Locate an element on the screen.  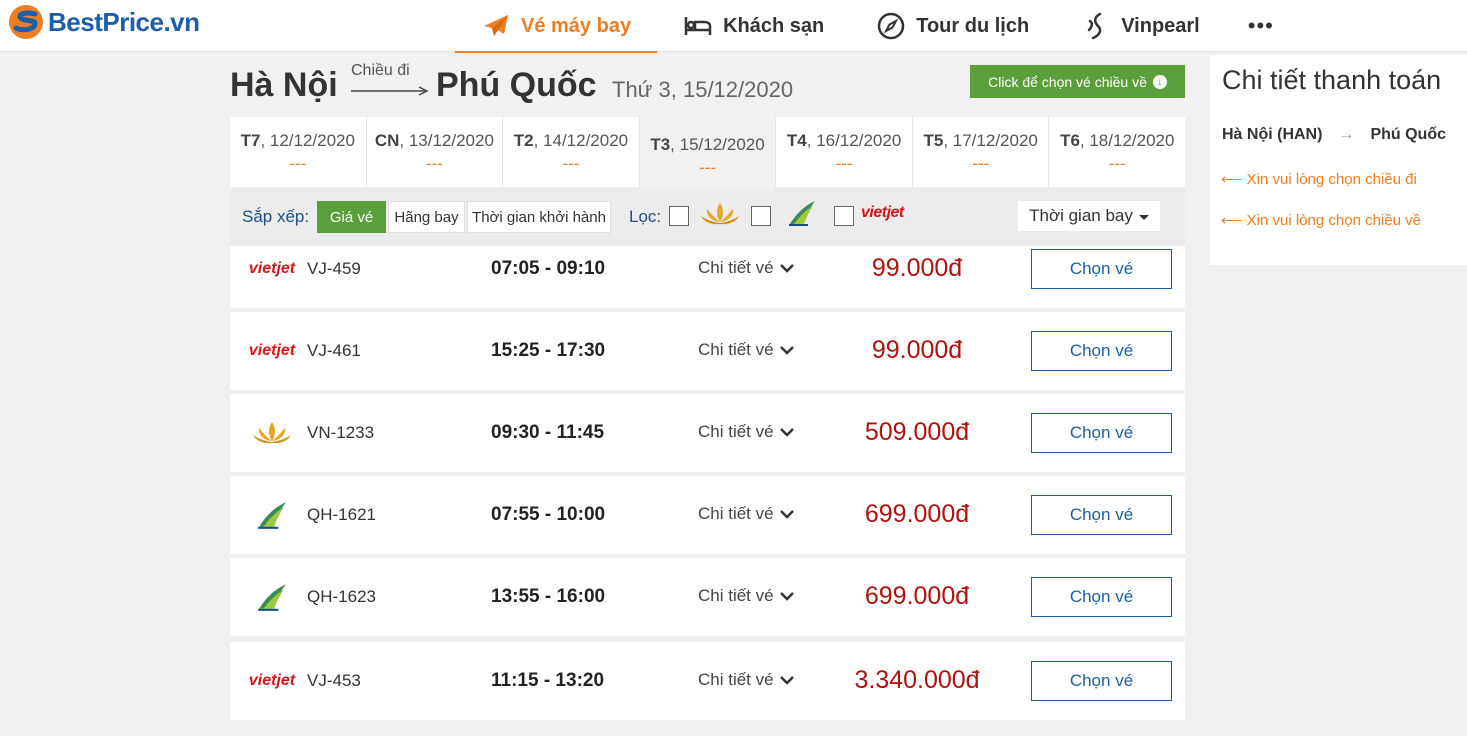
sort-by-price-button: Giá vé is located at coordinates (351, 217).